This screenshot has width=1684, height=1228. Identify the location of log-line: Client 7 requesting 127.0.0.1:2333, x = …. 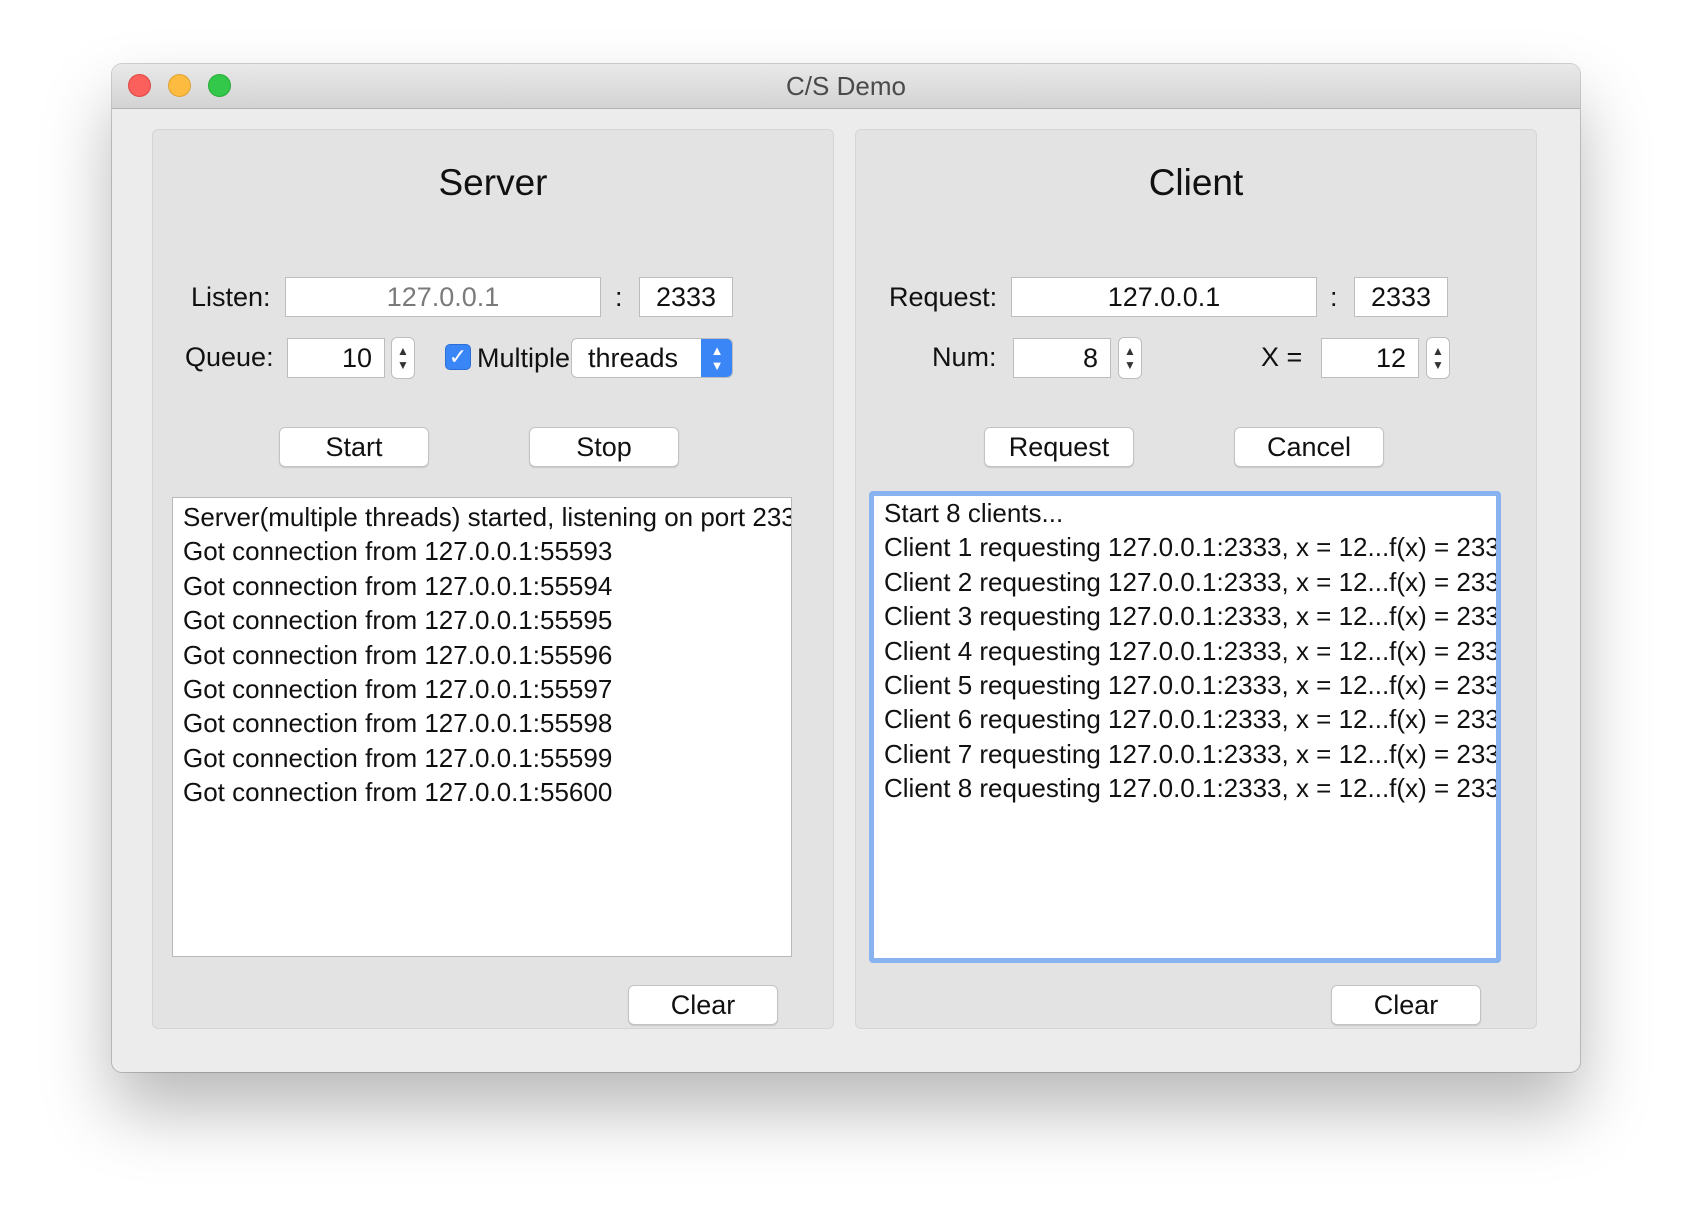
(1192, 753).